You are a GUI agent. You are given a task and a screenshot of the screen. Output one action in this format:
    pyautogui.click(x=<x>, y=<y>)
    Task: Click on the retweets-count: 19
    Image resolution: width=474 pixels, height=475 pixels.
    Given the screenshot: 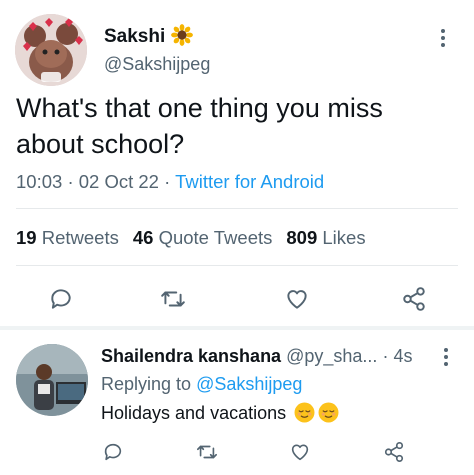 What is the action you would take?
    pyautogui.click(x=26, y=237)
    